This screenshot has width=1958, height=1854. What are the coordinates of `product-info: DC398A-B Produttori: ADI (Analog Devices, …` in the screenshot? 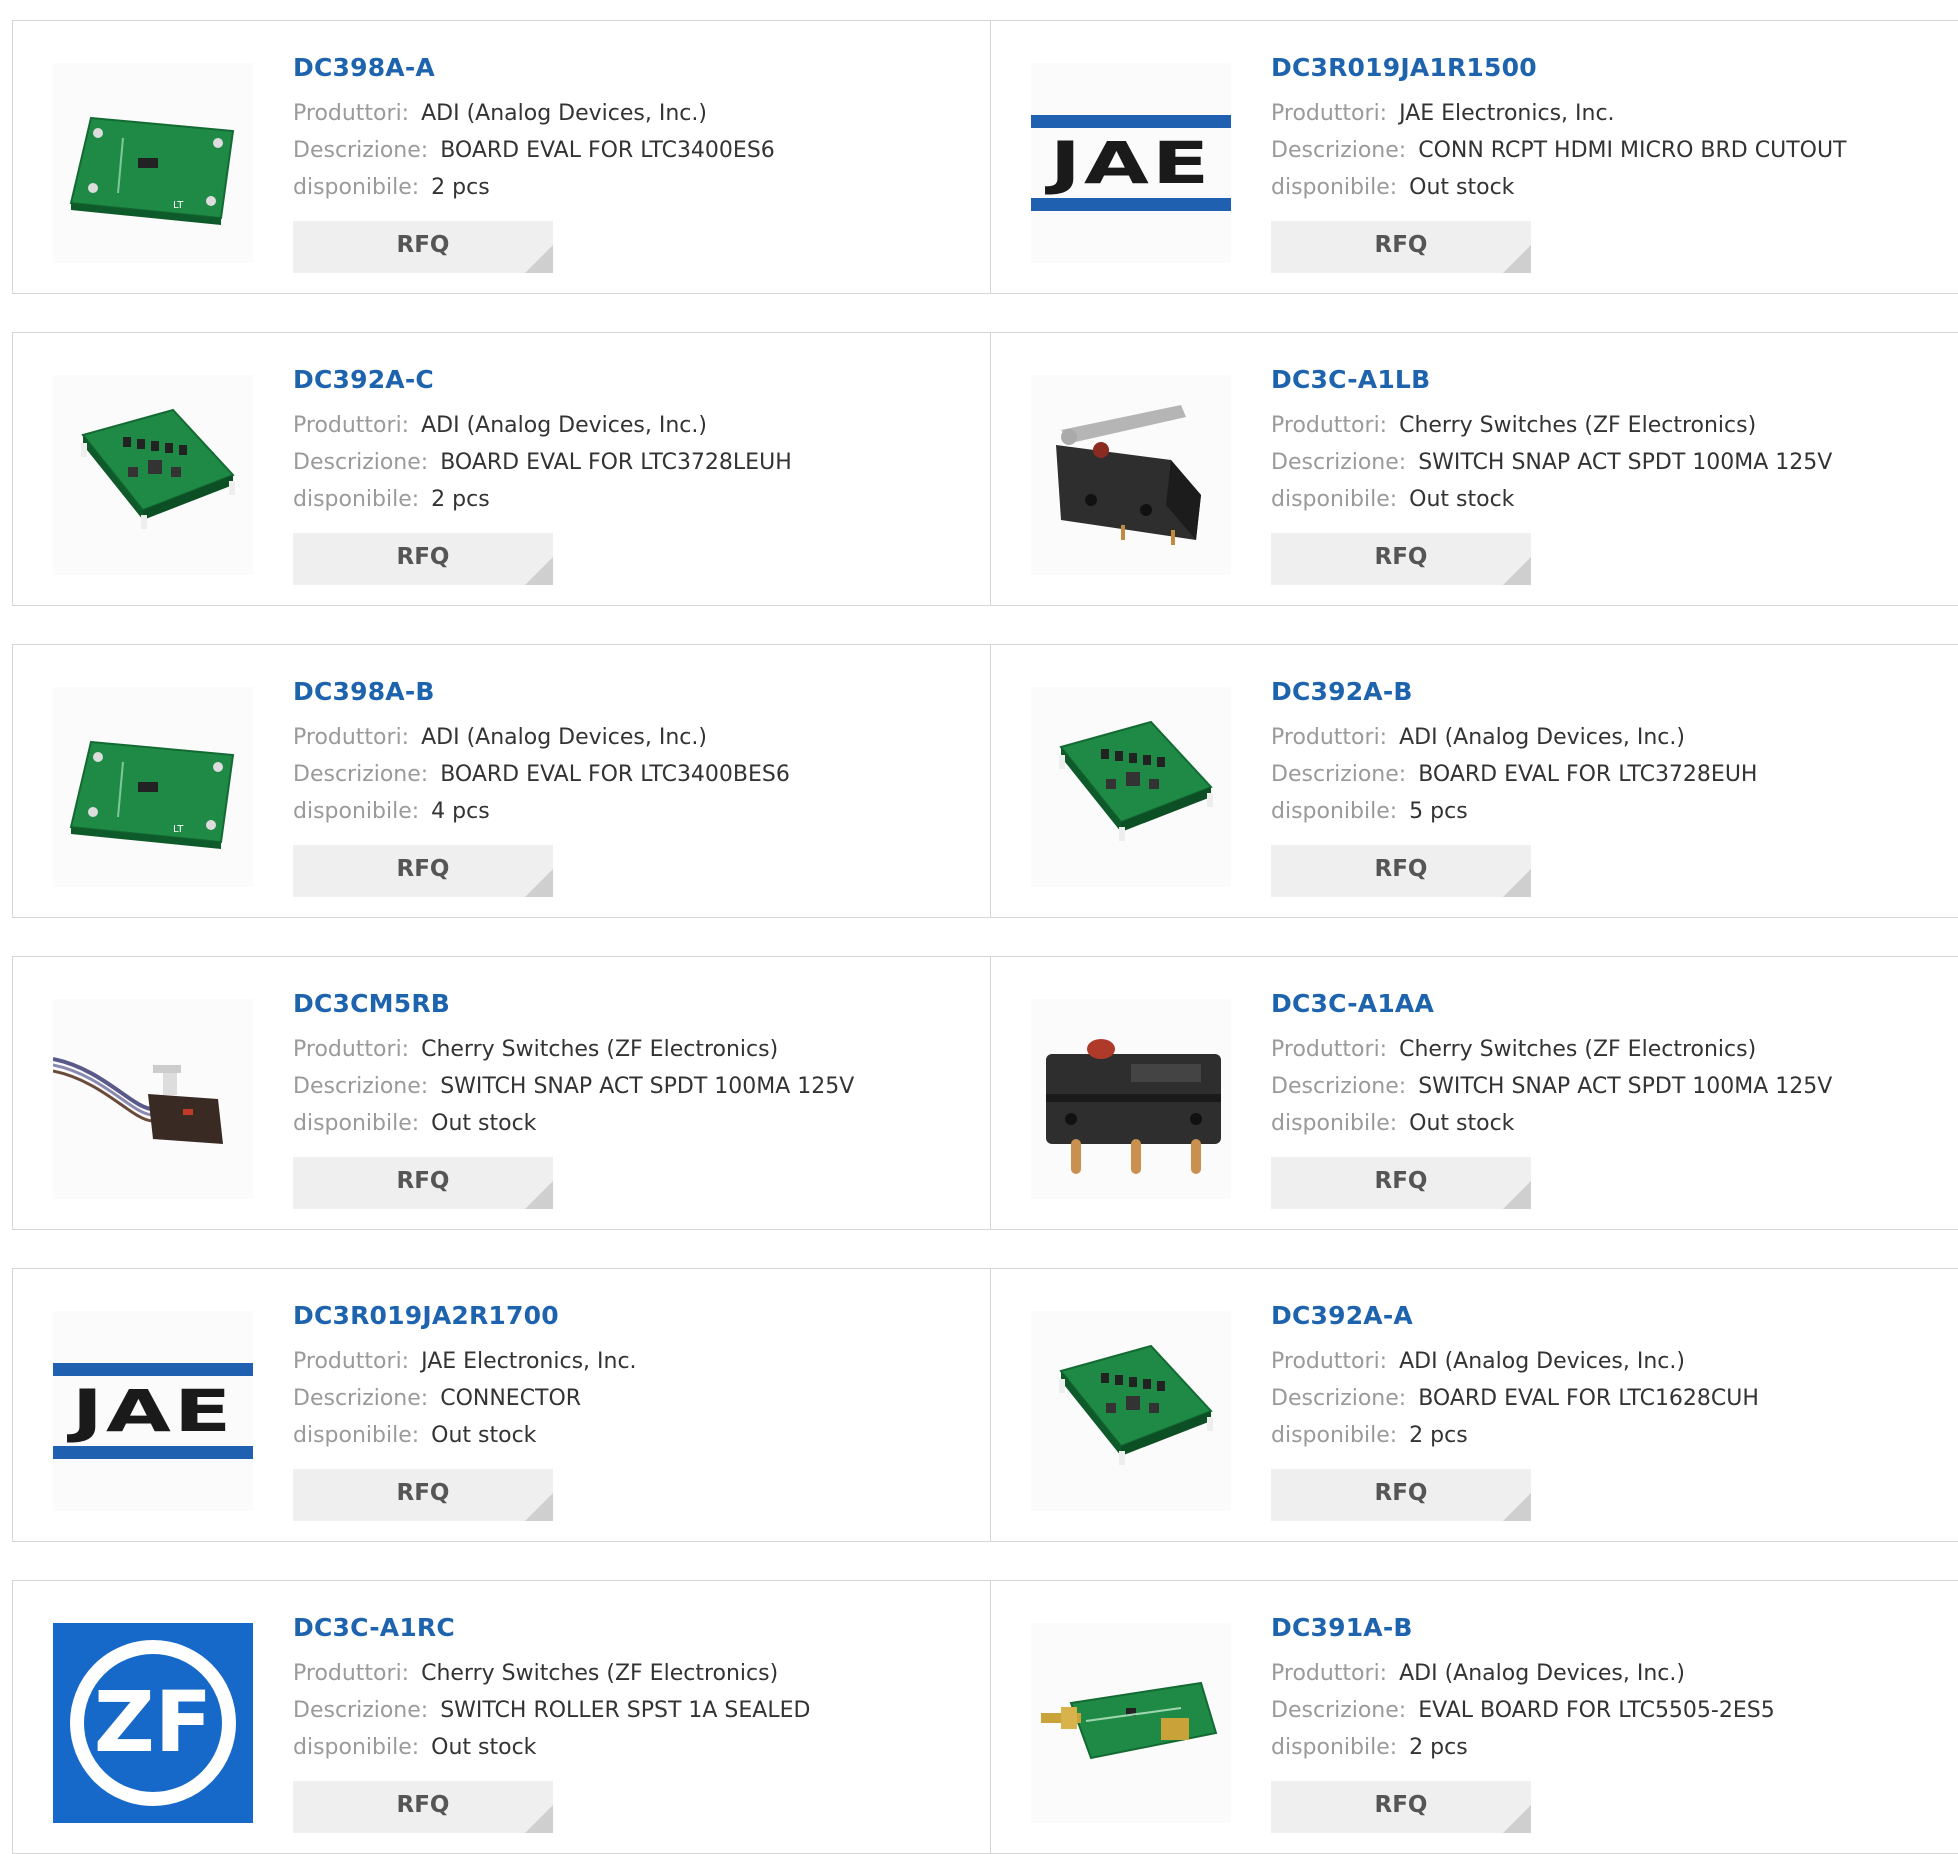 It's located at (636, 752).